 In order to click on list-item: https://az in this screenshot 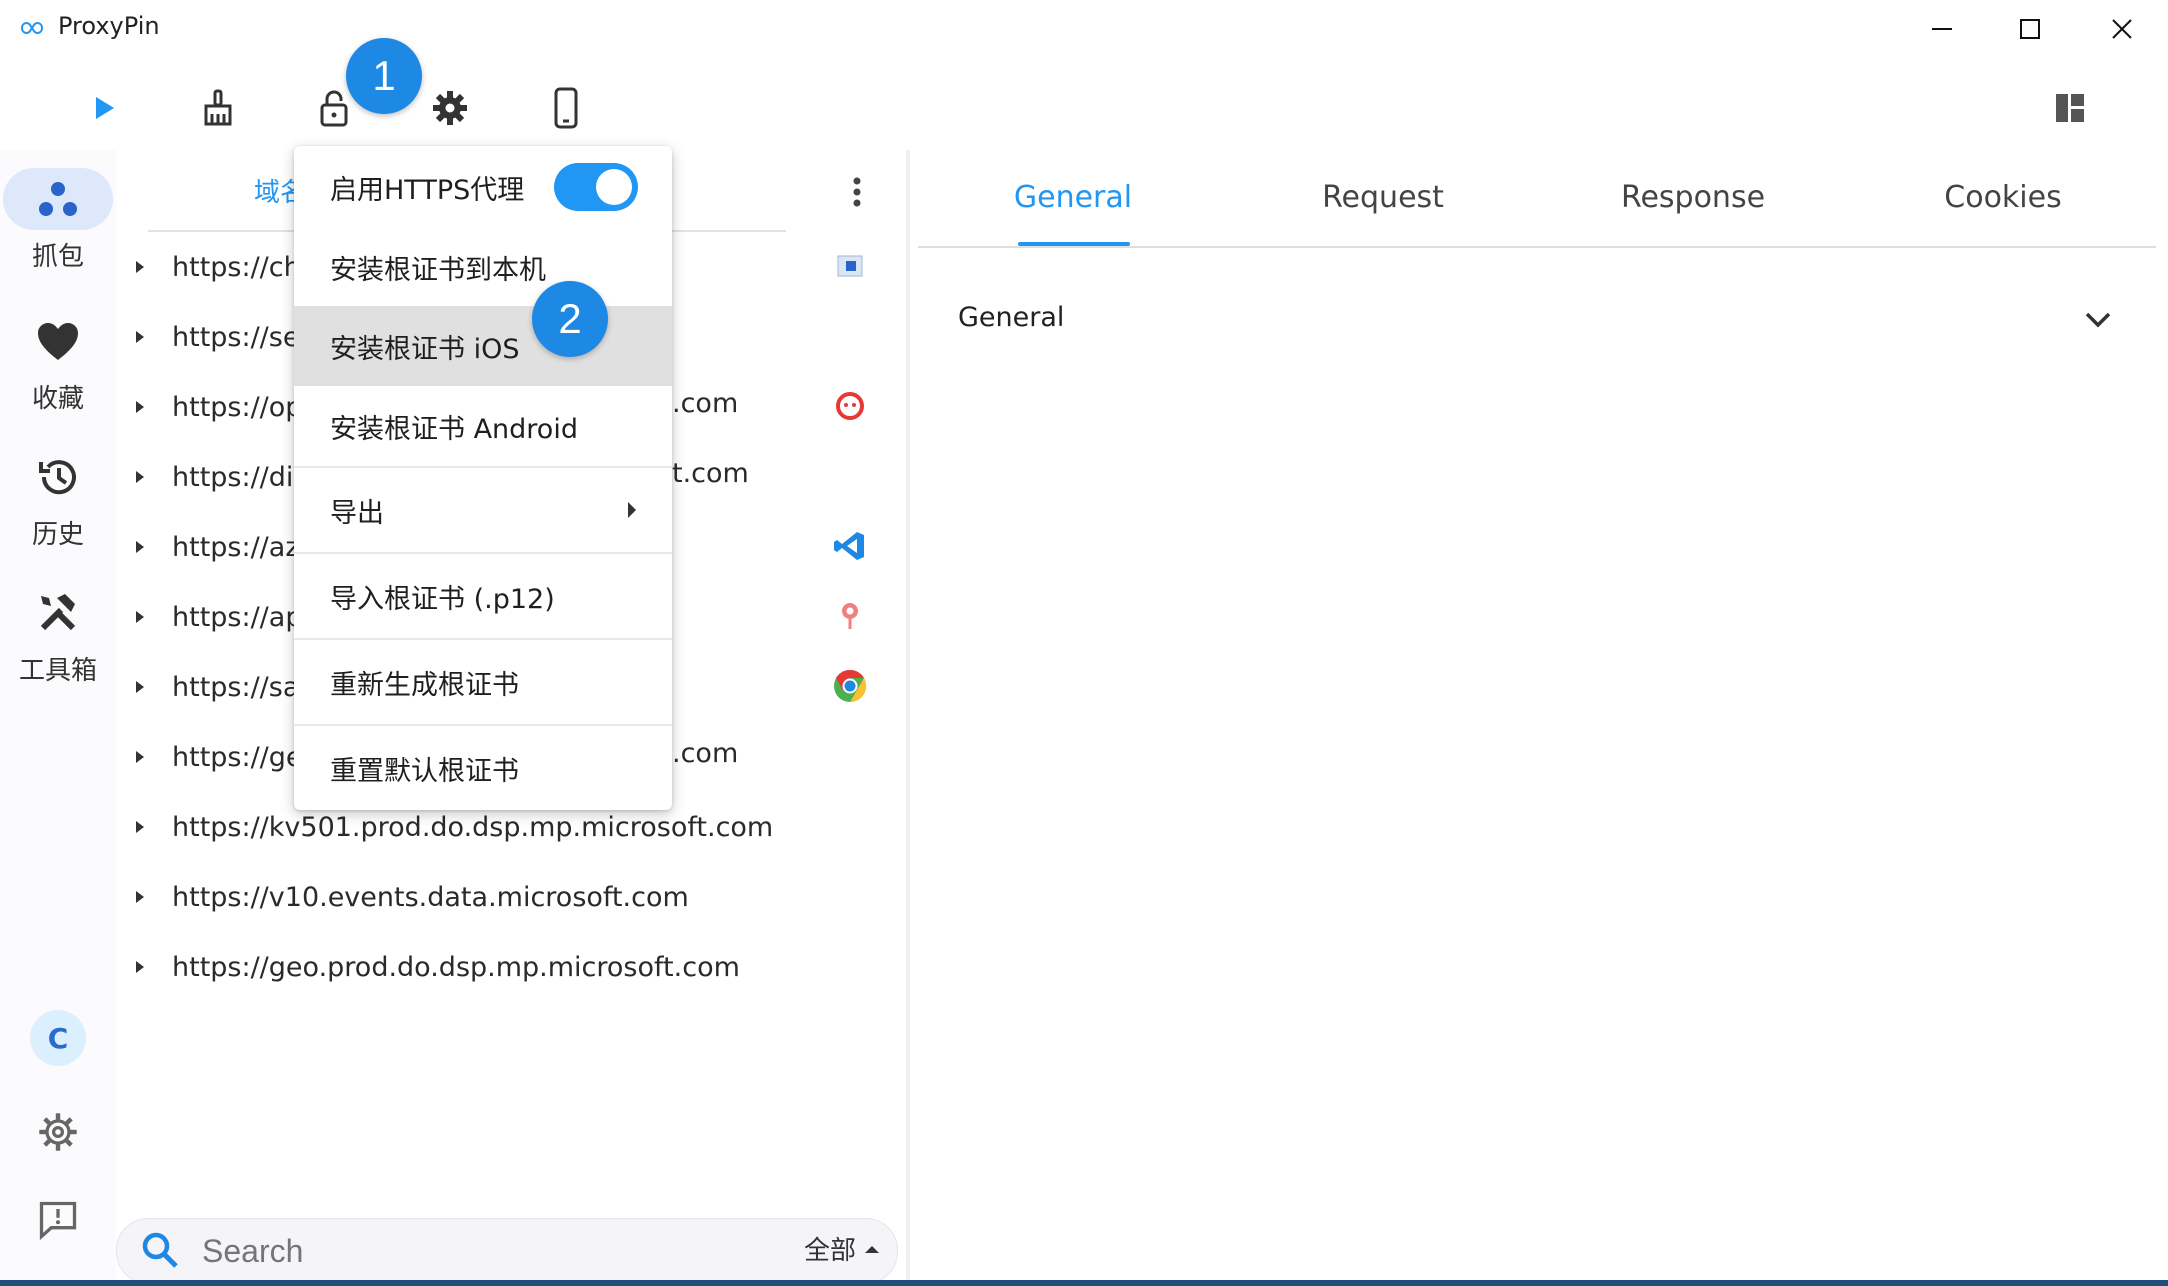, I will do `click(210, 547)`.